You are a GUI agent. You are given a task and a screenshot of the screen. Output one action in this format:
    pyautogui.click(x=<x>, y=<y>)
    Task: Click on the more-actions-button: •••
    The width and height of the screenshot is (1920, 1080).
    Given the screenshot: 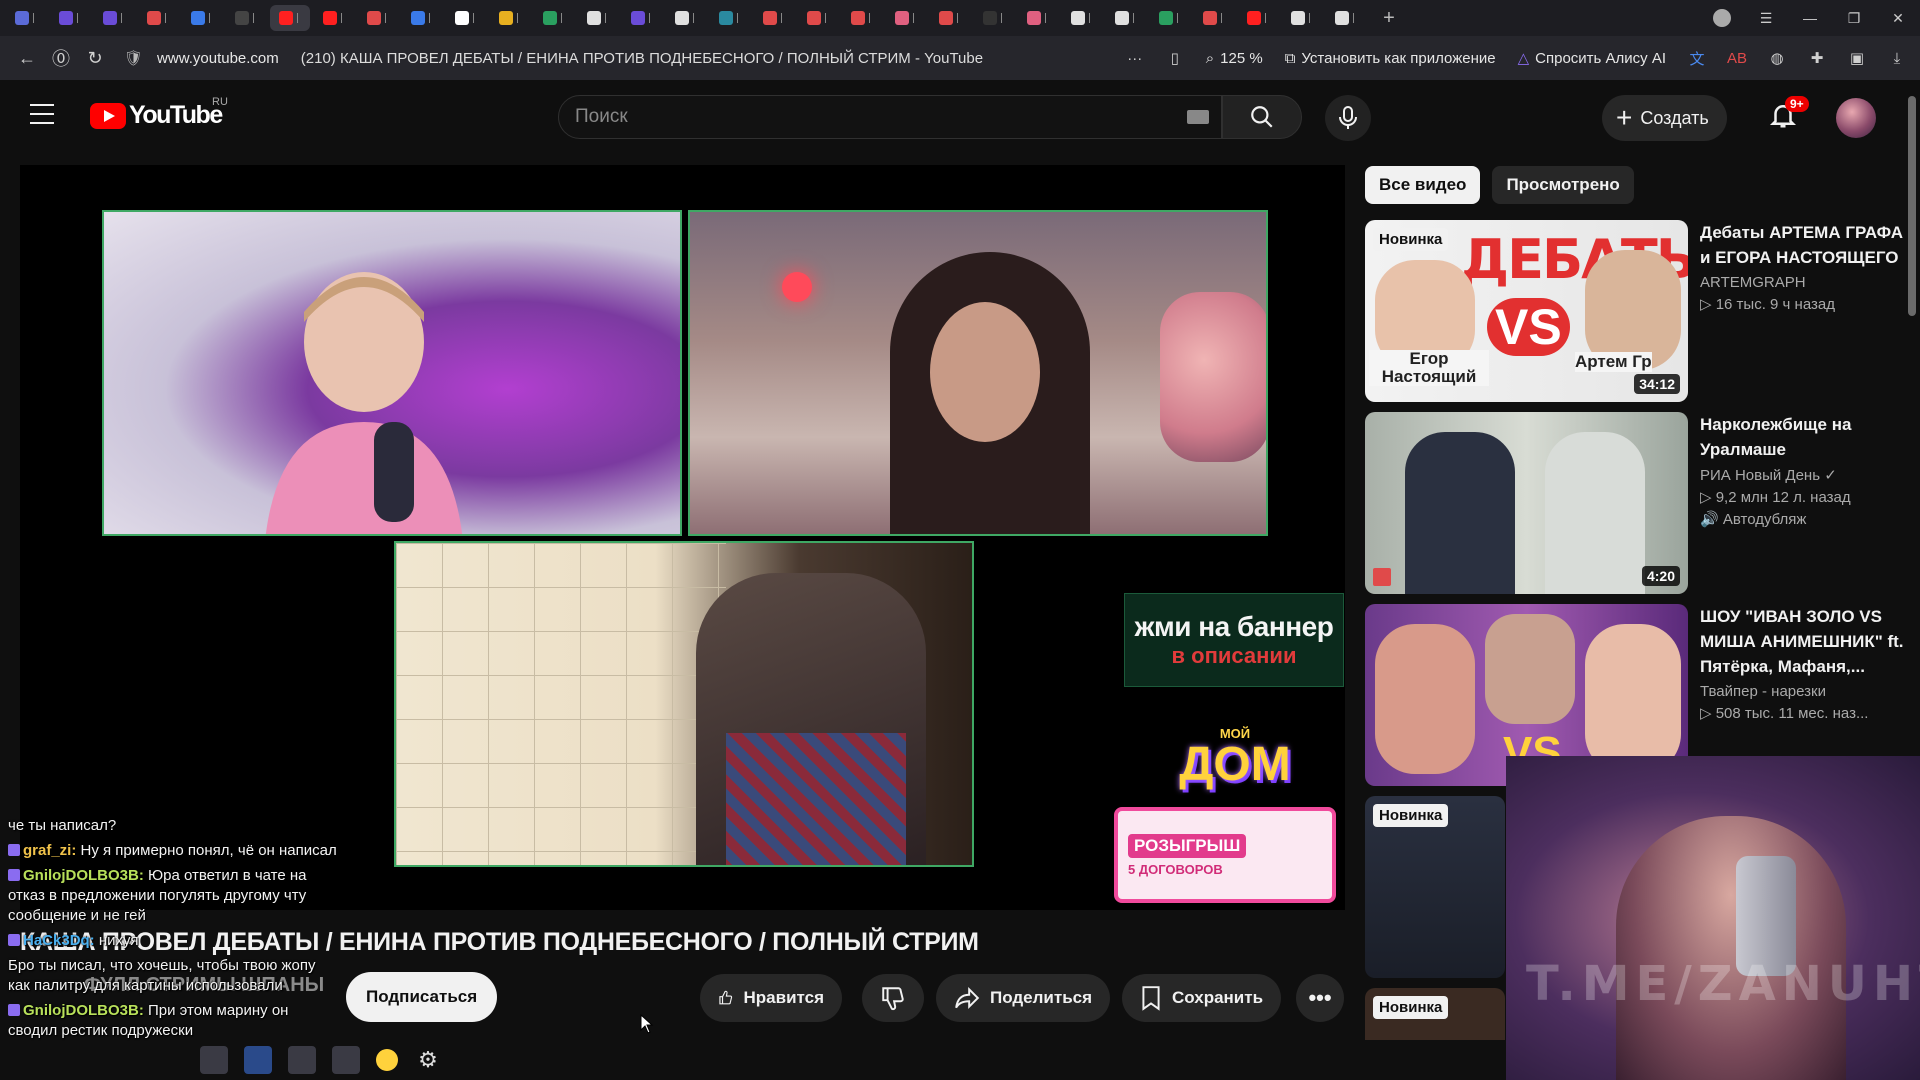 What is the action you would take?
    pyautogui.click(x=1320, y=998)
    